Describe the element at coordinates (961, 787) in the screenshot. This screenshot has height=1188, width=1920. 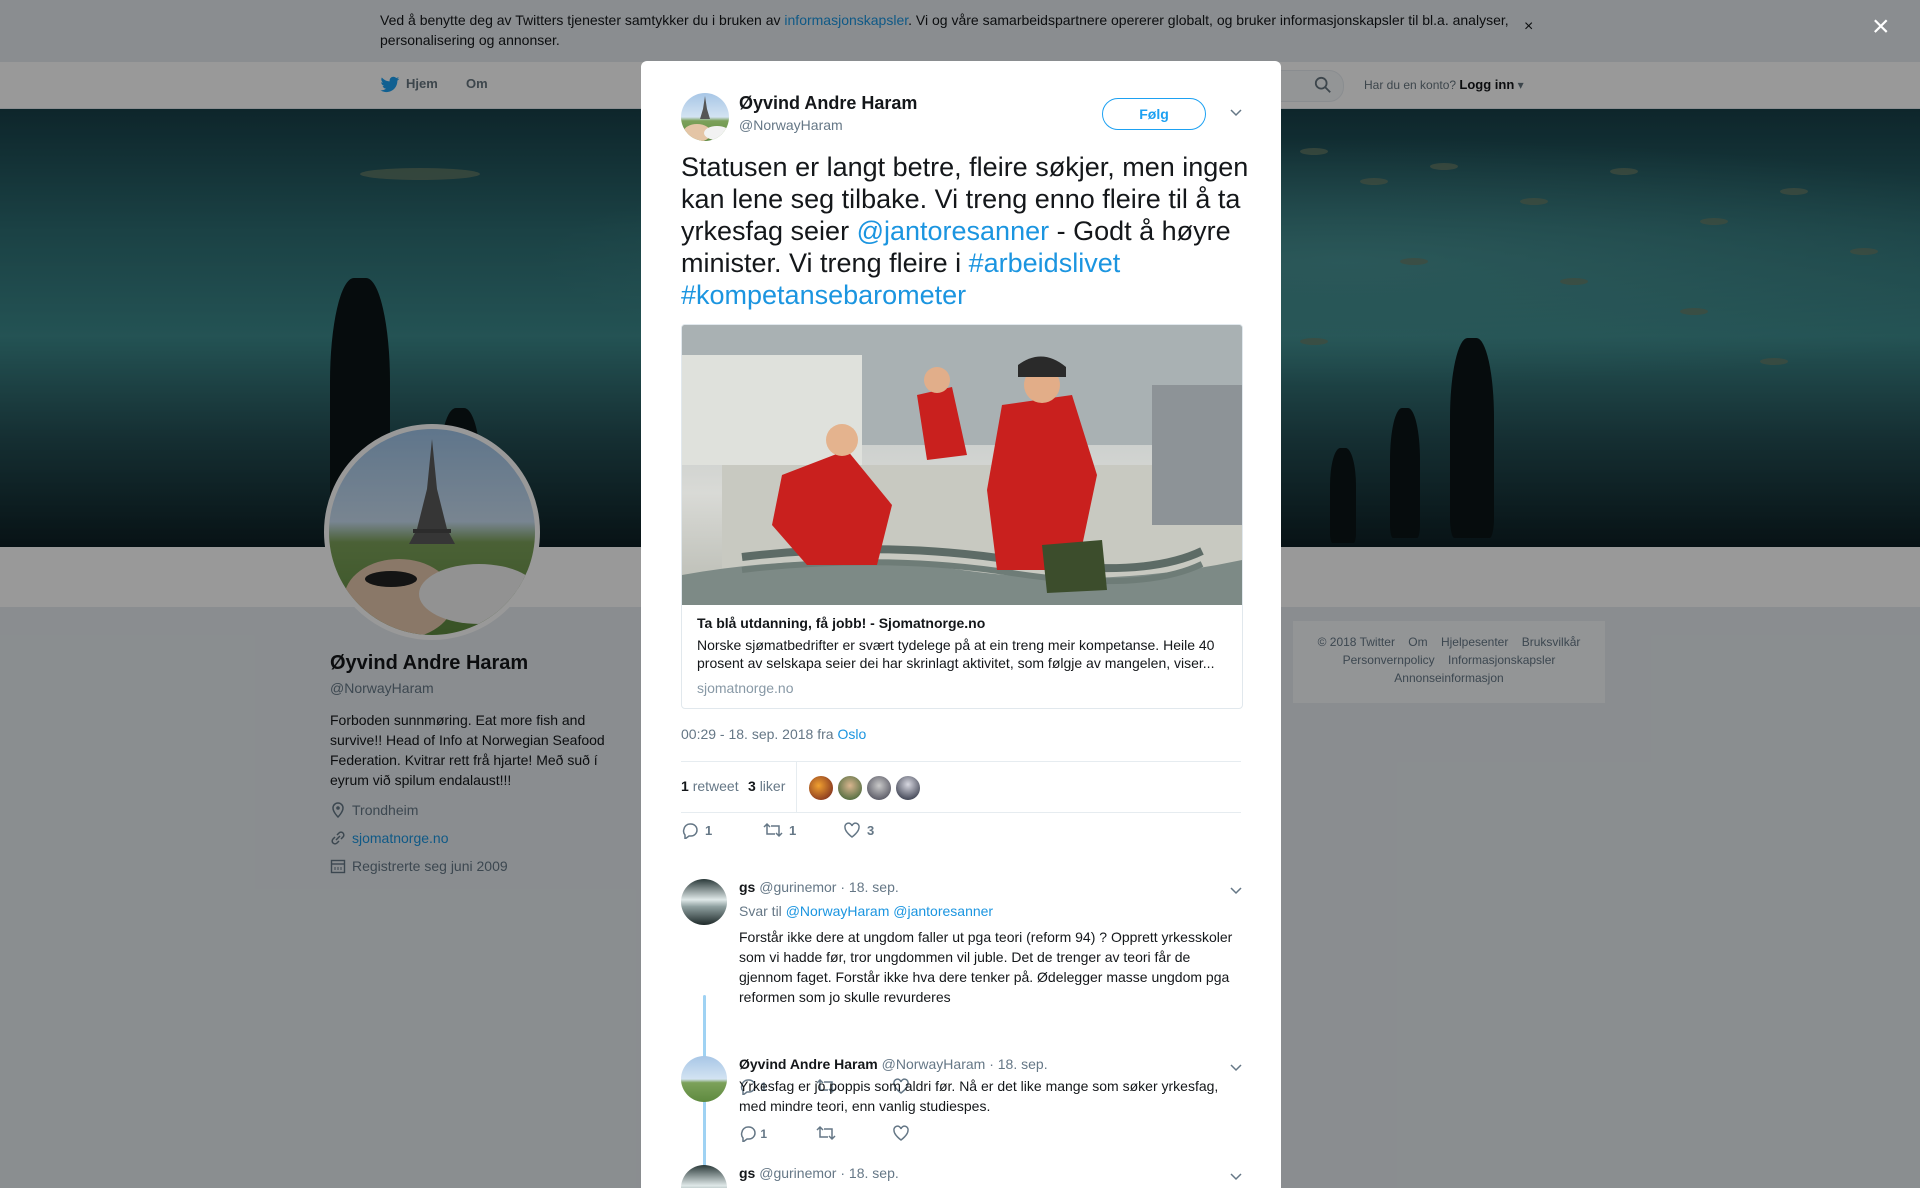
I see `tweet-stats: 1 retweet 3 liker` at that location.